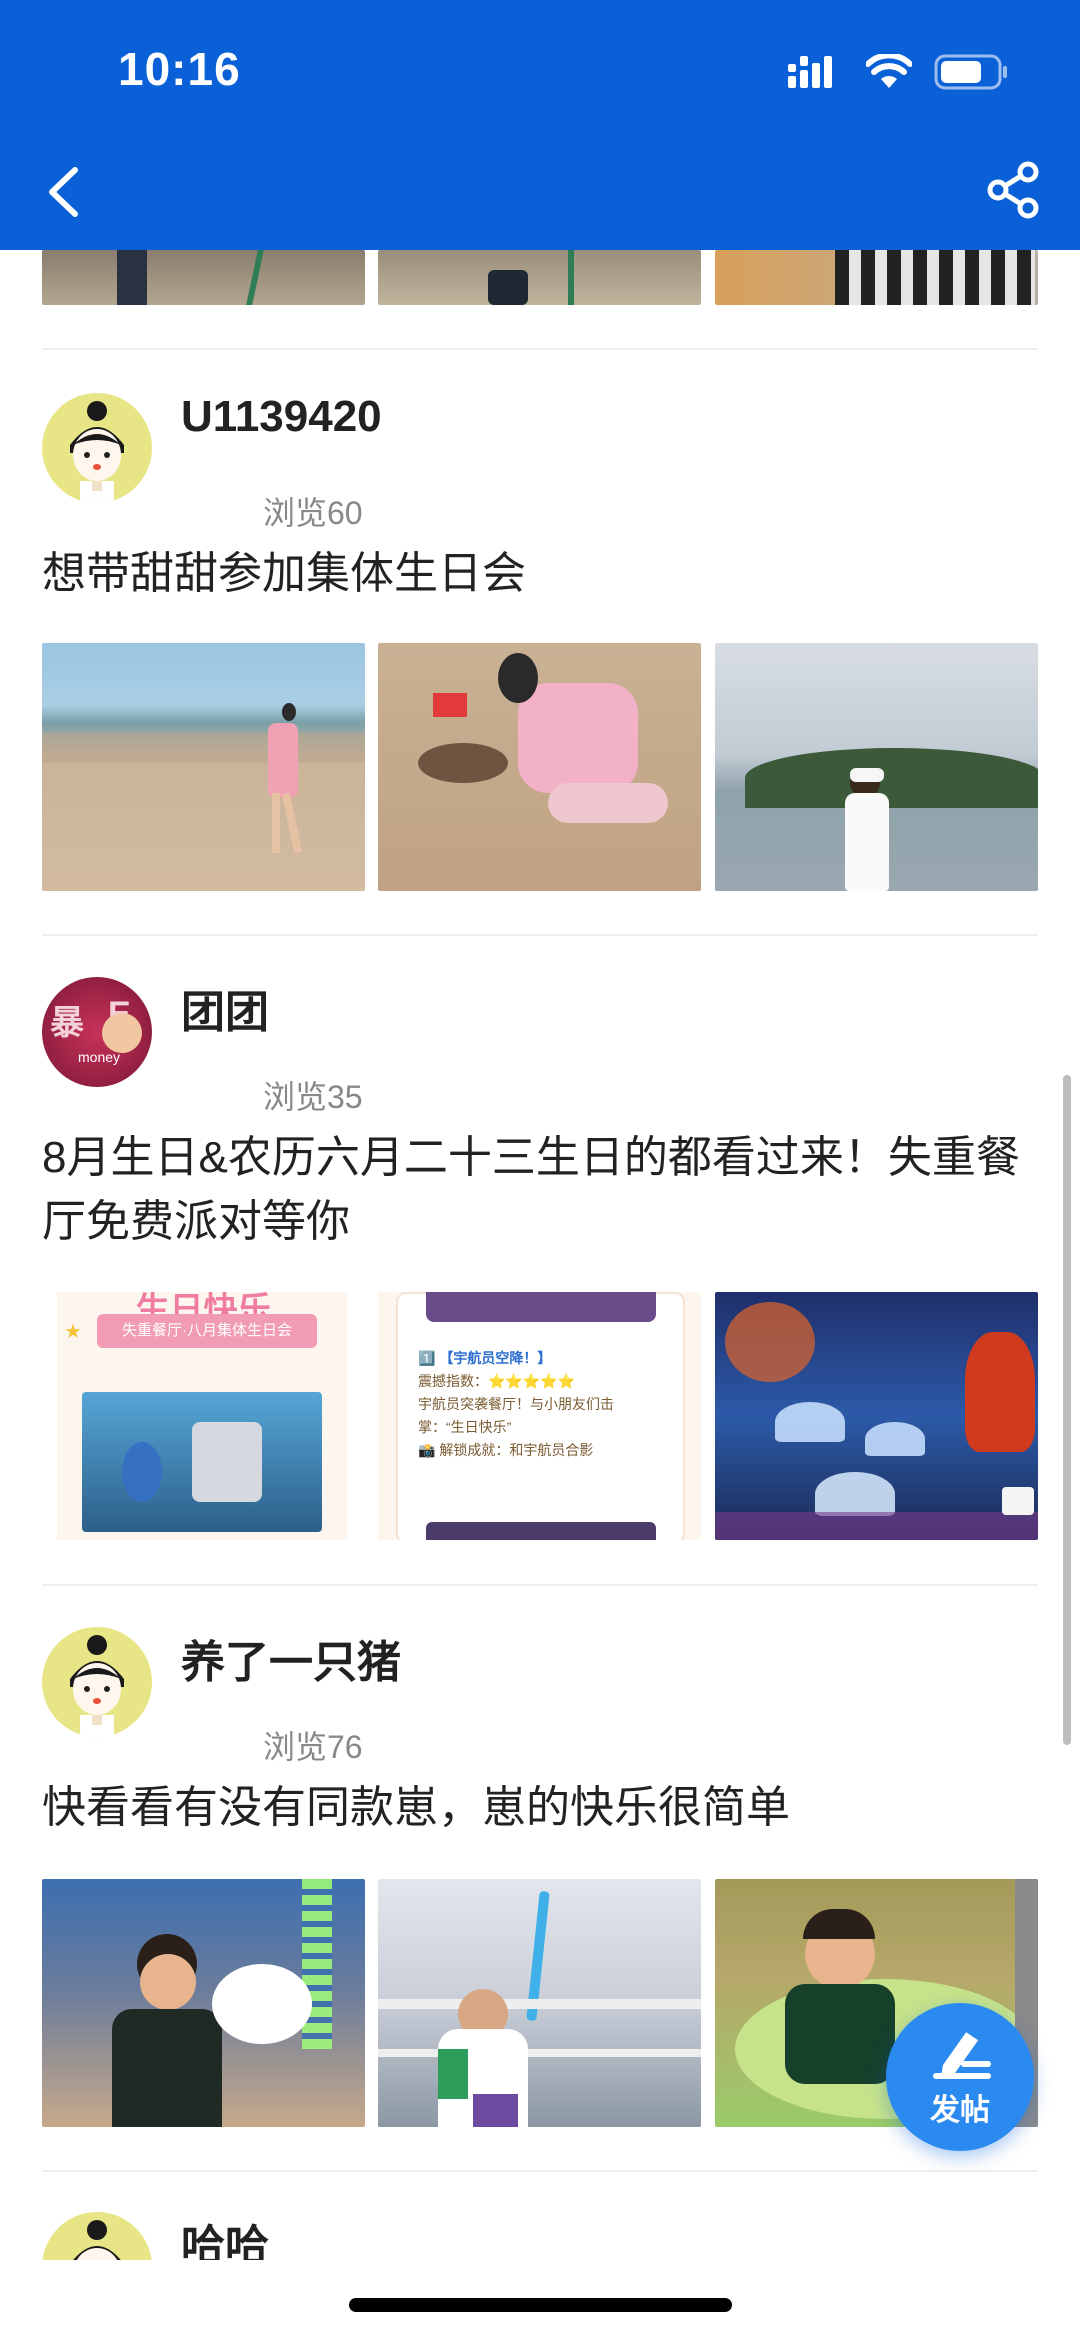 The width and height of the screenshot is (1080, 2337). What do you see at coordinates (542, 1808) in the screenshot?
I see `post-title: 快看看有没有同款崽，崽的快乐很简单` at bounding box center [542, 1808].